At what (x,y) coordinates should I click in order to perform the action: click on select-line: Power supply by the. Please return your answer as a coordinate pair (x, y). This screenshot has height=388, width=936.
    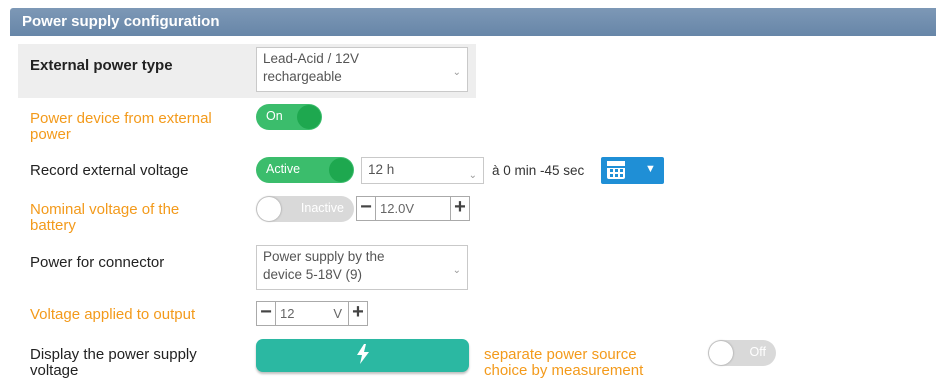
    Looking at the image, I should click on (324, 256).